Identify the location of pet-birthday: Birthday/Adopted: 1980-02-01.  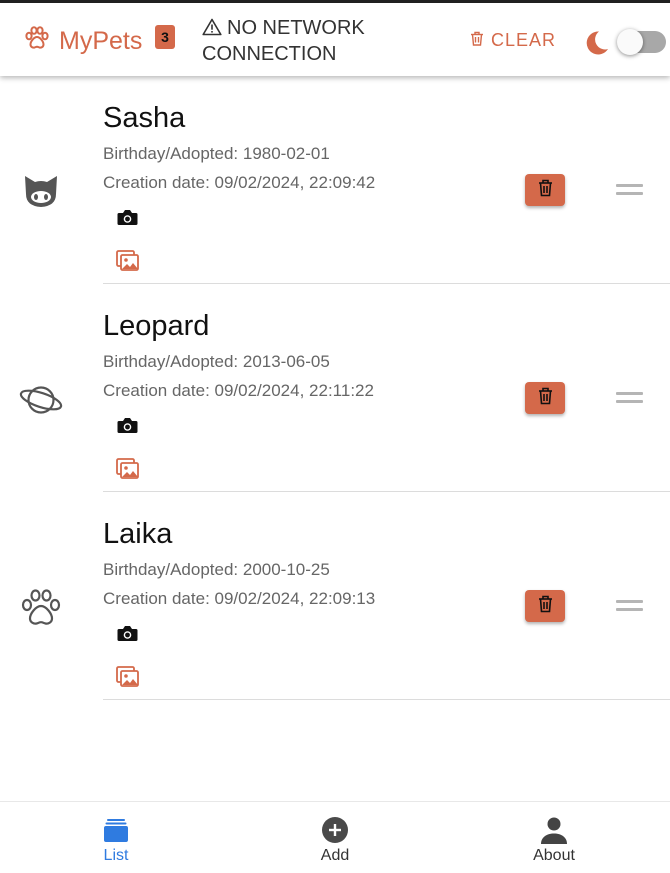
(216, 153).